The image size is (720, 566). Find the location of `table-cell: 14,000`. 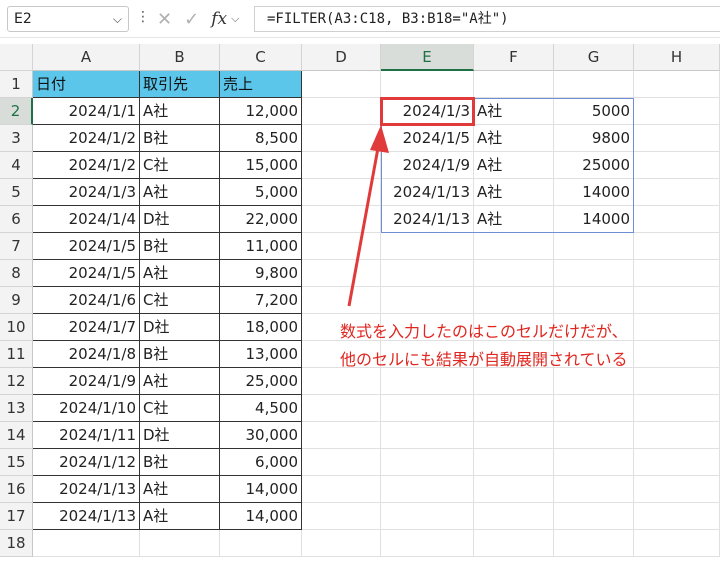

table-cell: 14,000 is located at coordinates (261, 489).